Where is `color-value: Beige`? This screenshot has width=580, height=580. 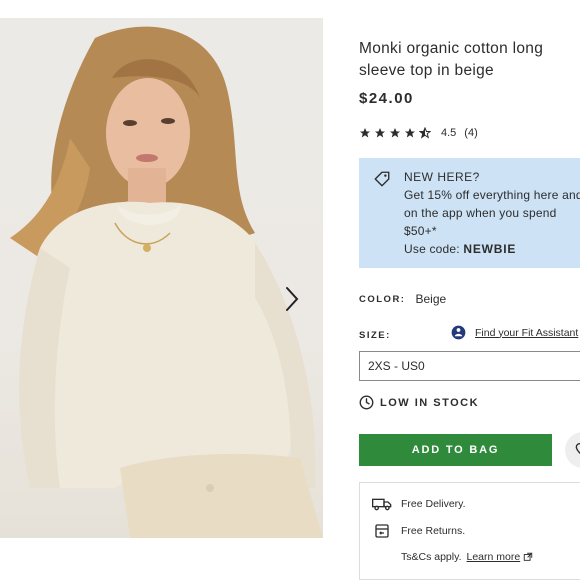
color-value: Beige is located at coordinates (431, 299).